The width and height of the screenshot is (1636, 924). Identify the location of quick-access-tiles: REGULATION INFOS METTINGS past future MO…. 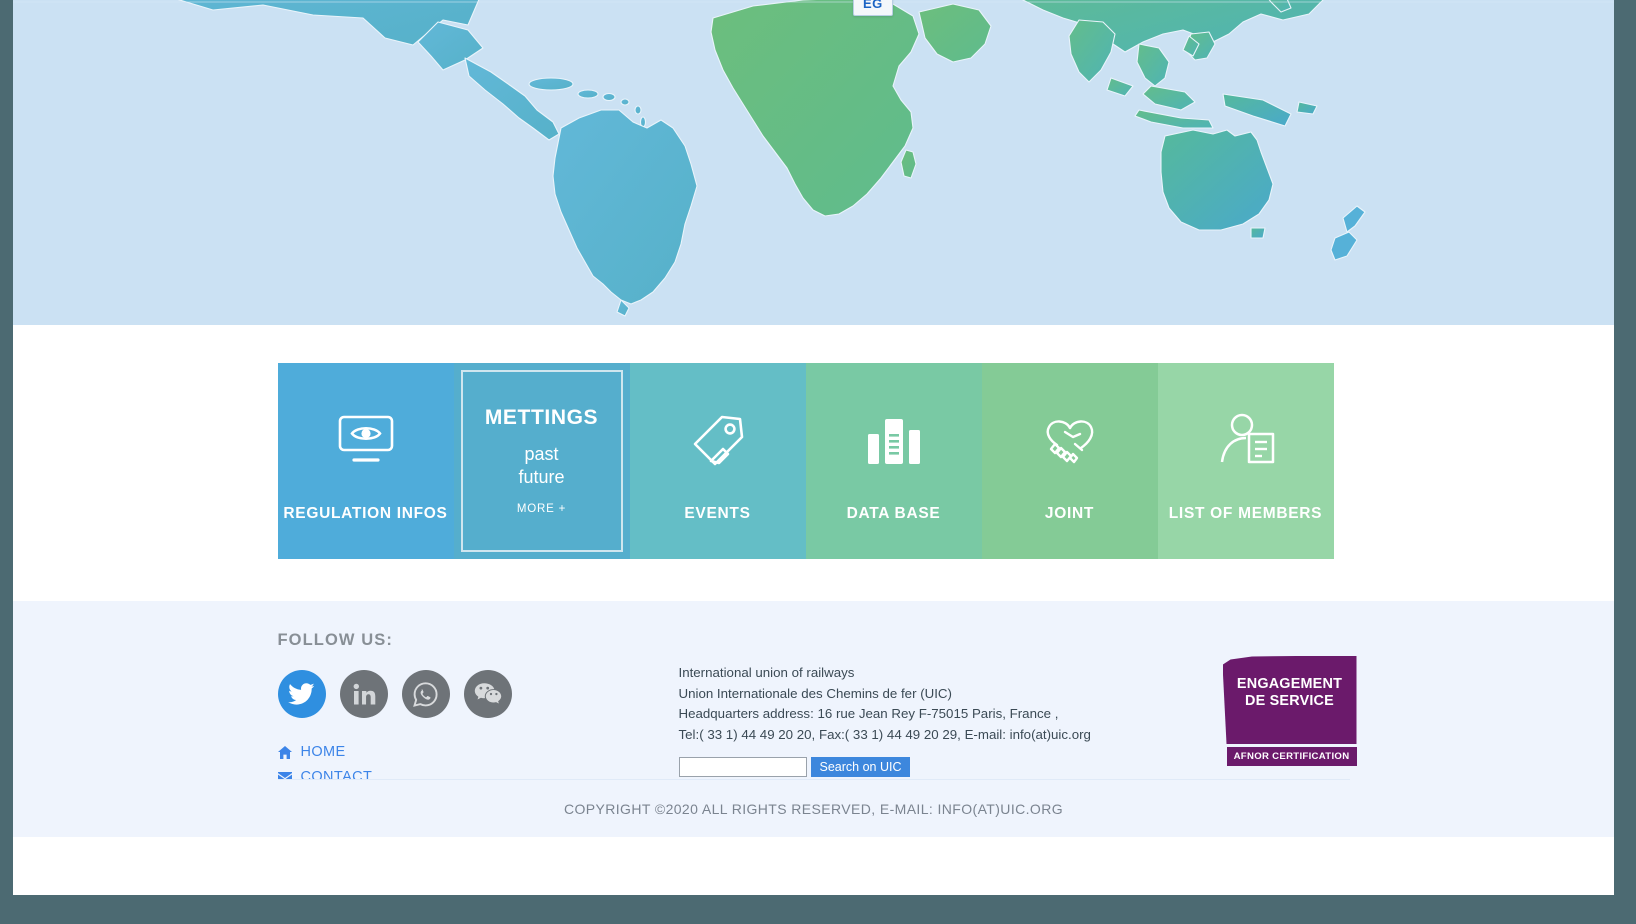
(813, 461).